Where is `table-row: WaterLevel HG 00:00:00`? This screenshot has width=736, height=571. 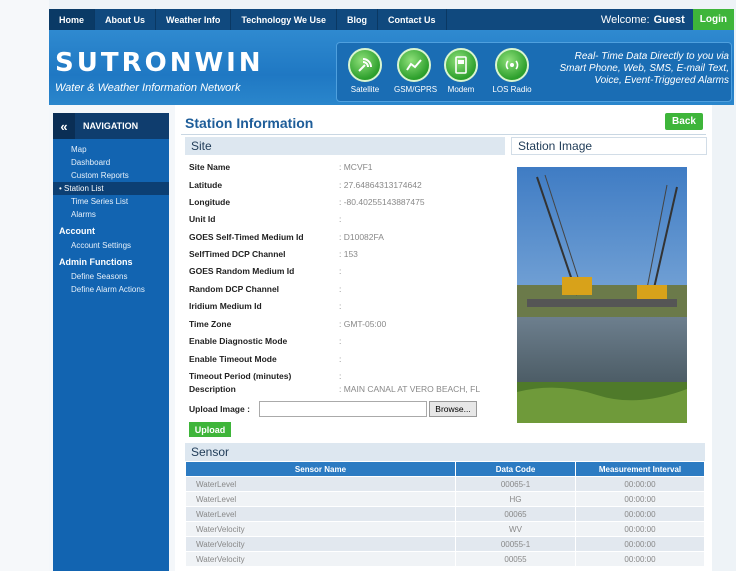
table-row: WaterLevel HG 00:00:00 is located at coordinates (445, 499).